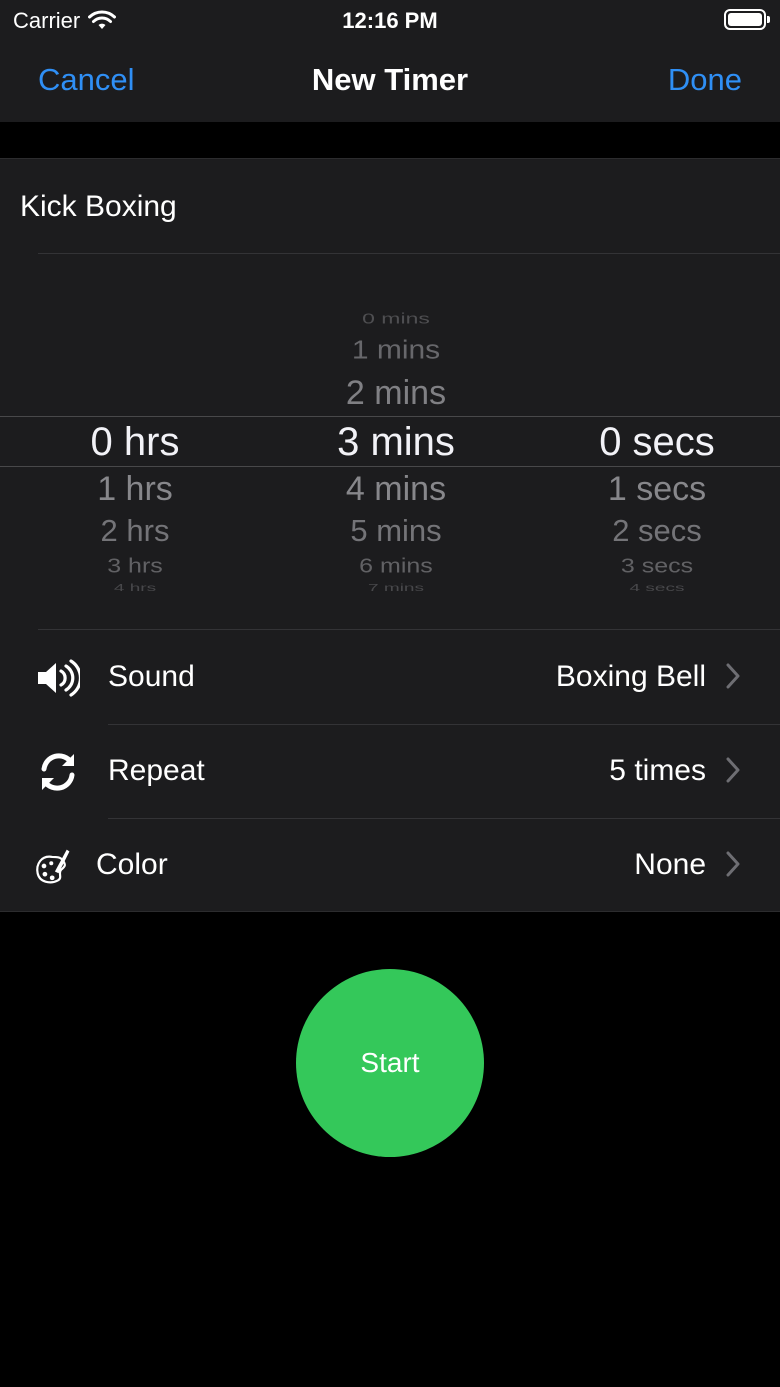  I want to click on repeat-row: Repeat 5 times, so click(390, 771).